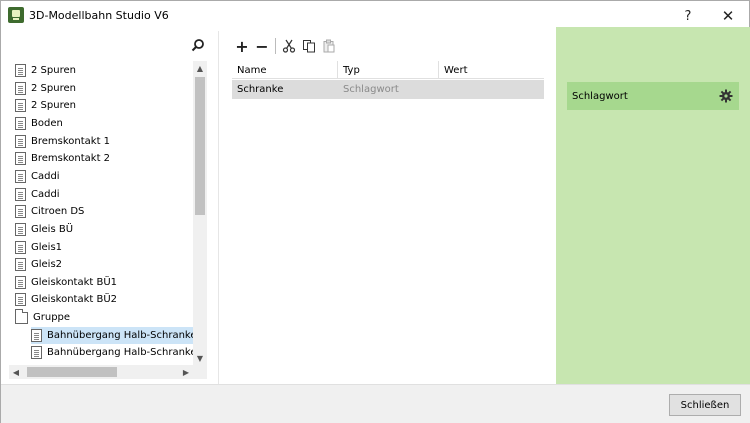 This screenshot has width=750, height=423. I want to click on window-close-button: ✕, so click(728, 16).